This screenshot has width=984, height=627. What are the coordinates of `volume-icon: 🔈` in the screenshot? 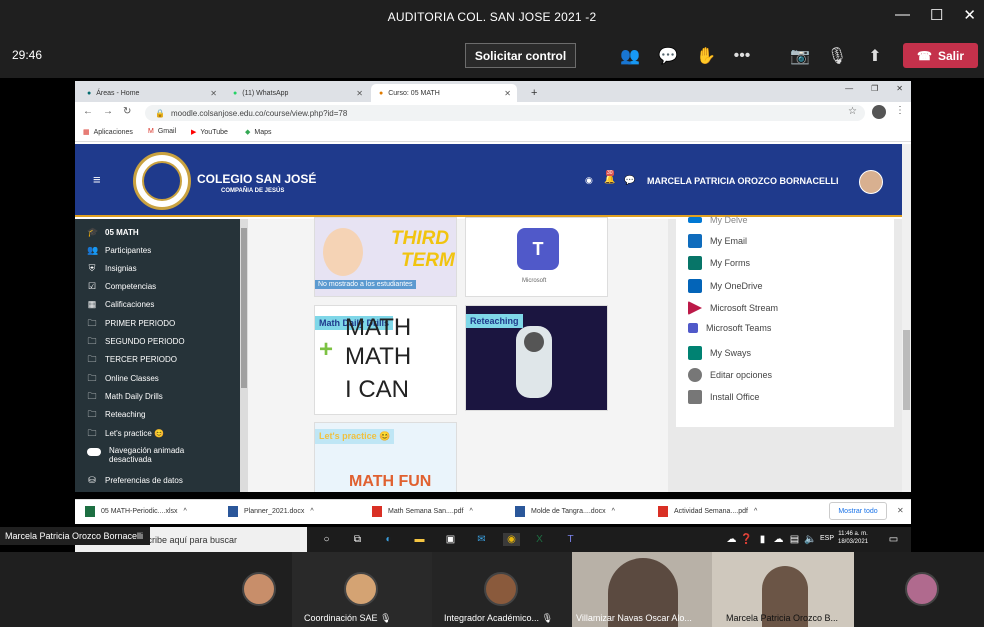 It's located at (810, 539).